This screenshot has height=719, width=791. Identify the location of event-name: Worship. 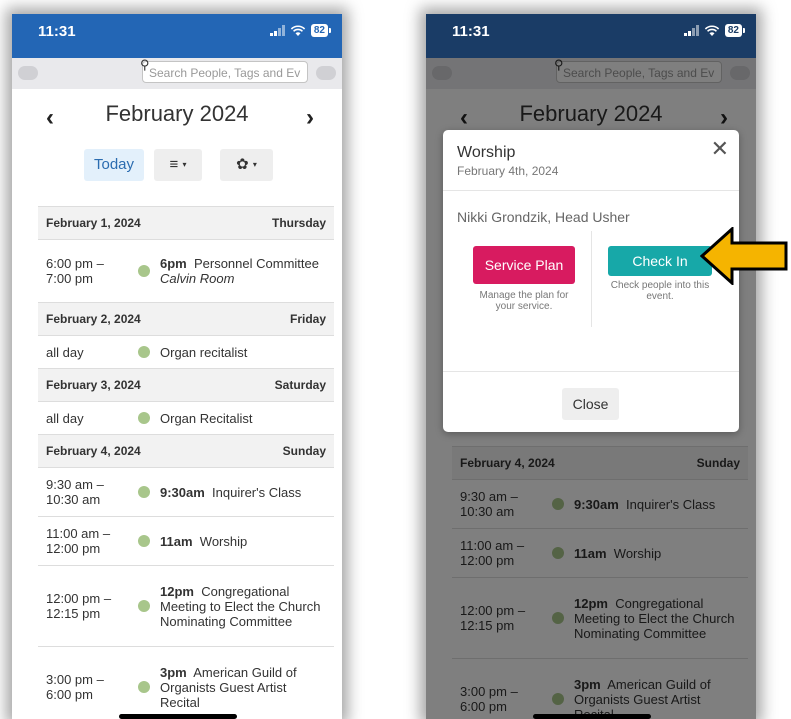
(223, 541).